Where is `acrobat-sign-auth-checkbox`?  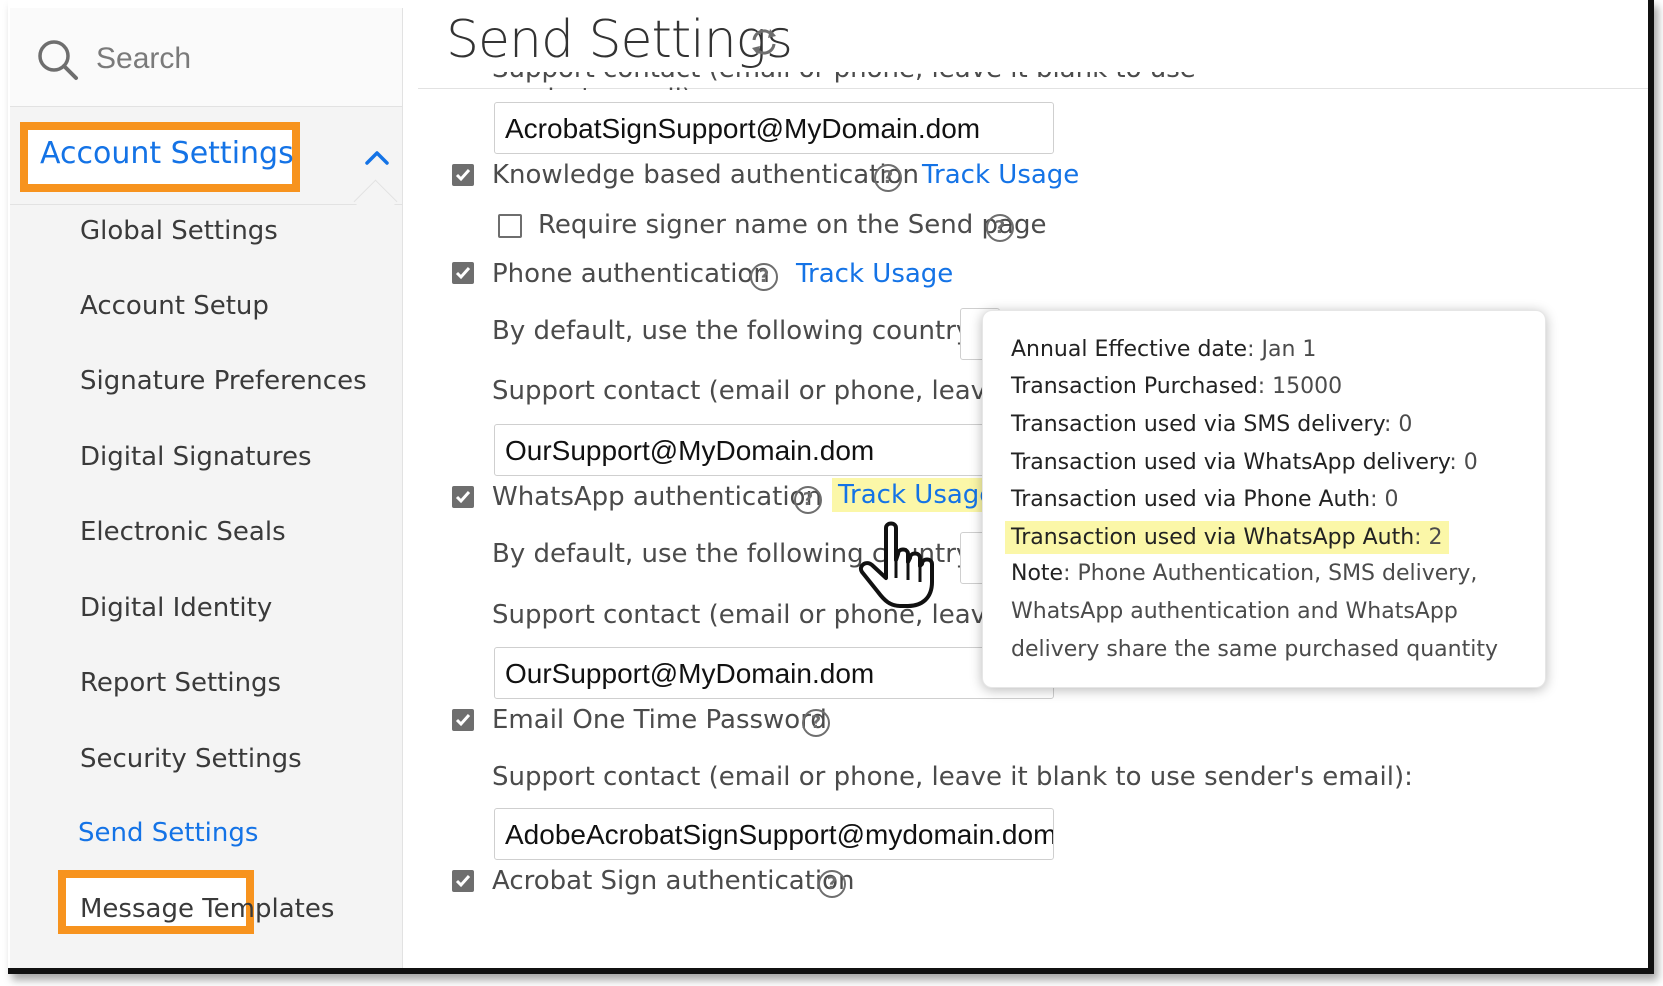 acrobat-sign-auth-checkbox is located at coordinates (463, 881).